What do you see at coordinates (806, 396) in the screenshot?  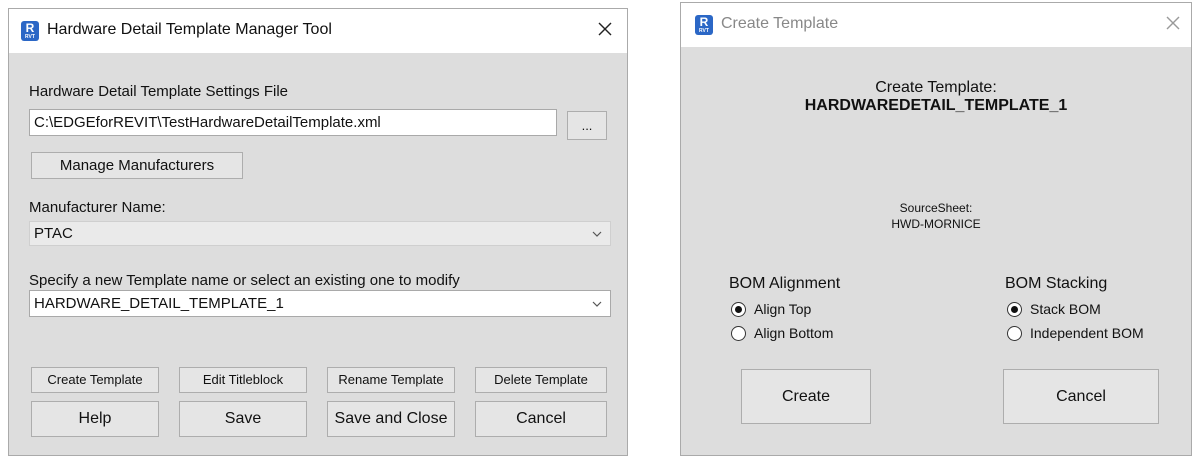 I see `create-button: Create` at bounding box center [806, 396].